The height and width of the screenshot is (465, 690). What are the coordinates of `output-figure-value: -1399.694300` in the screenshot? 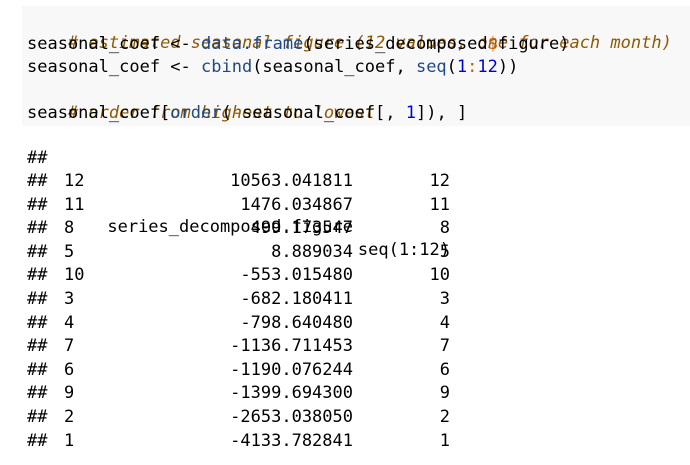 It's located at (291, 393).